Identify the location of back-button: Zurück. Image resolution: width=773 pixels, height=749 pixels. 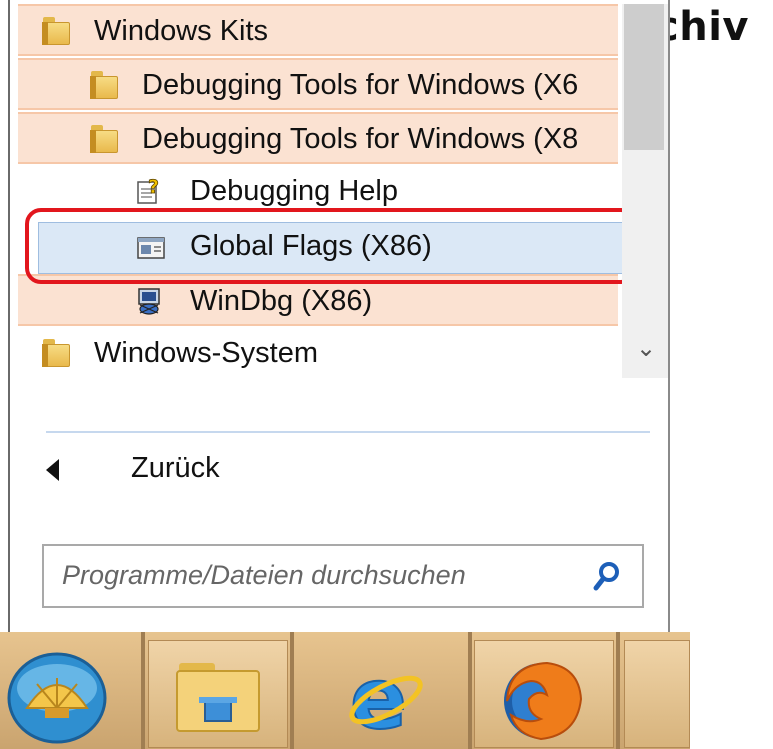
(326, 472).